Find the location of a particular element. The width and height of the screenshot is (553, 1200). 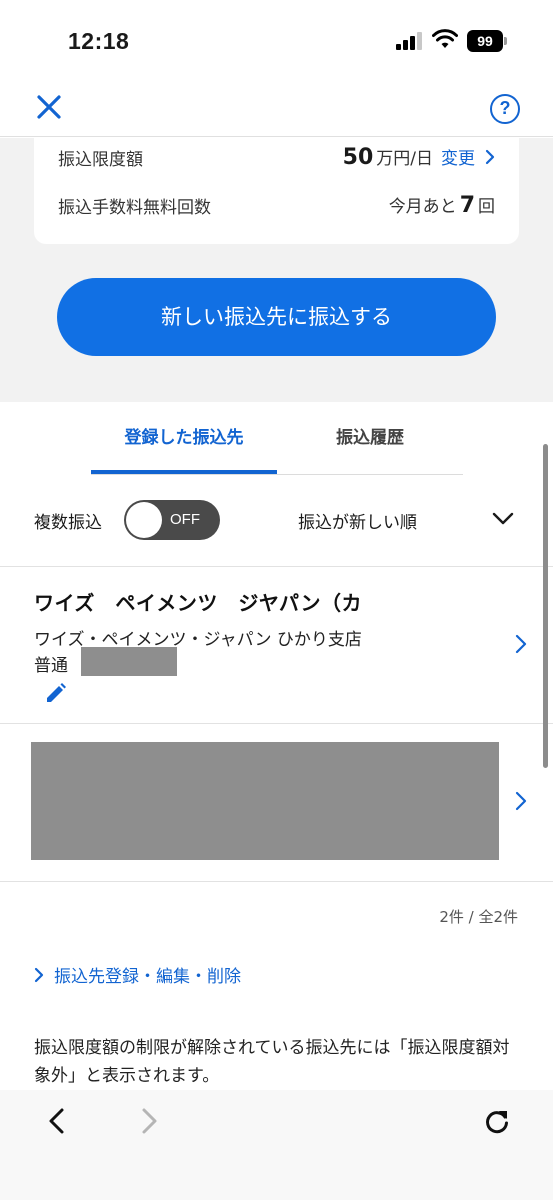

daily-limit-amount: 50 is located at coordinates (358, 157).